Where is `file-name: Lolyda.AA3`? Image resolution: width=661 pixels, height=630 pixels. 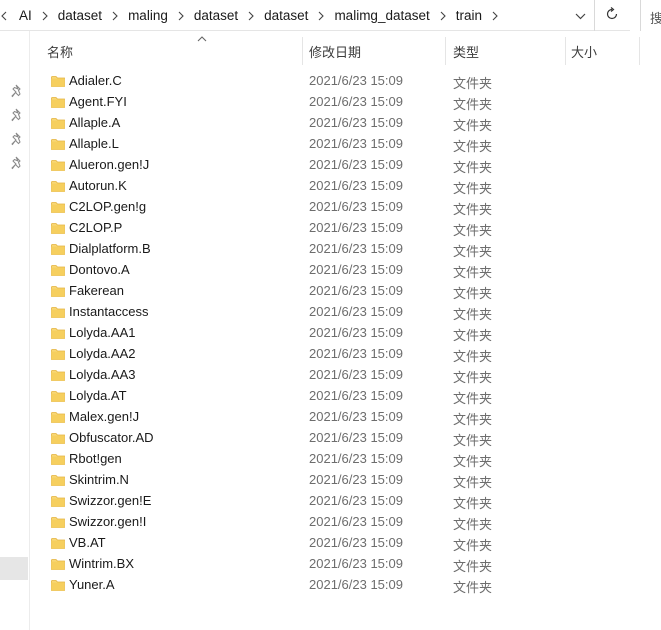
file-name: Lolyda.AA3 is located at coordinates (102, 374).